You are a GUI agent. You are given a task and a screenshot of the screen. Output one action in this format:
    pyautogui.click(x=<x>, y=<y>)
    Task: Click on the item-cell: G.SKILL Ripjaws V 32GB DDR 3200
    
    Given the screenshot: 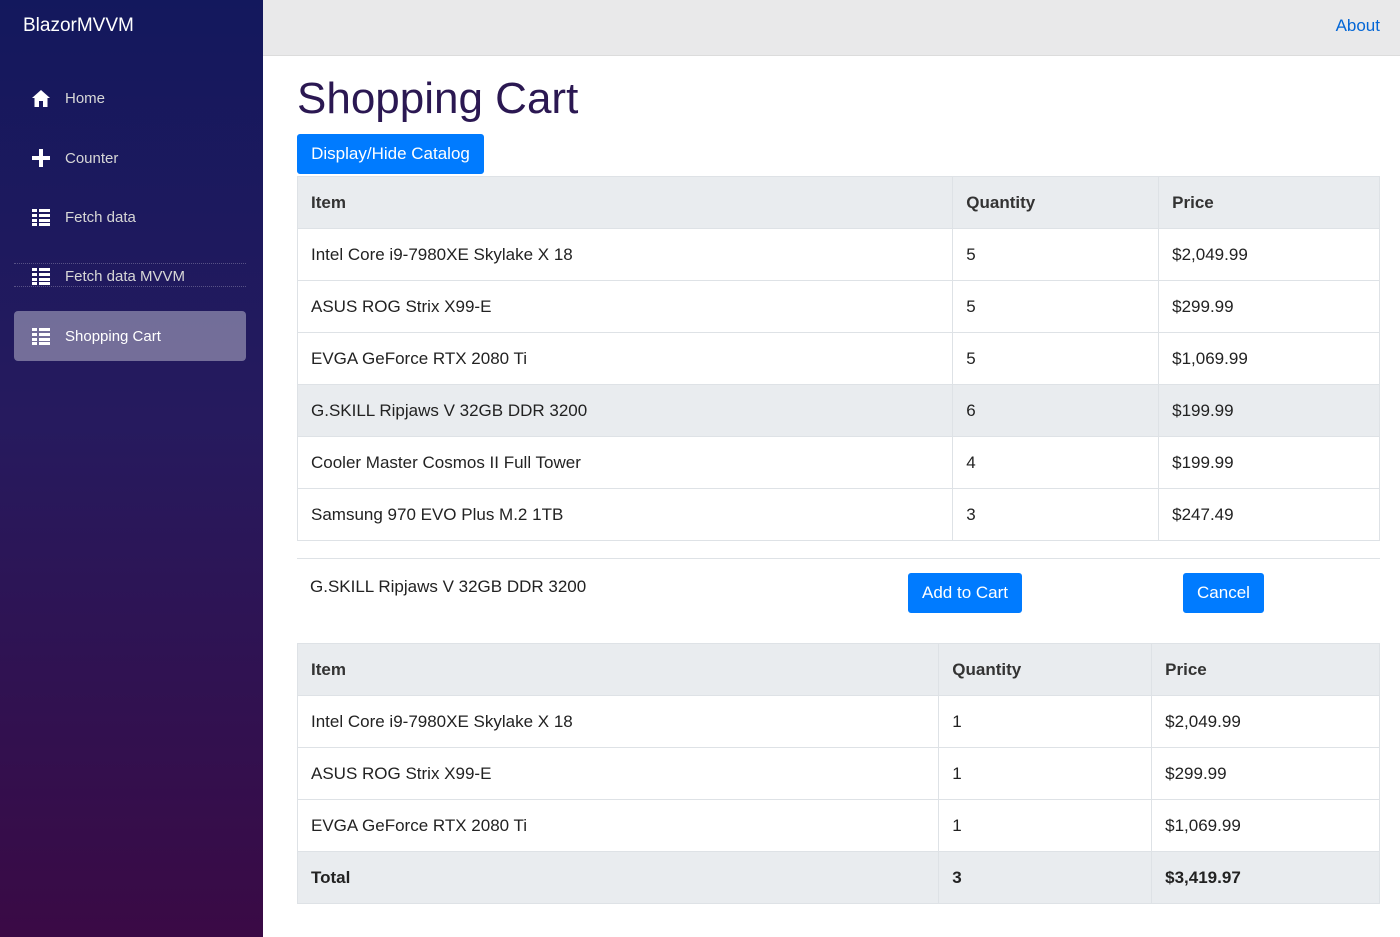 What is the action you would take?
    pyautogui.click(x=625, y=410)
    